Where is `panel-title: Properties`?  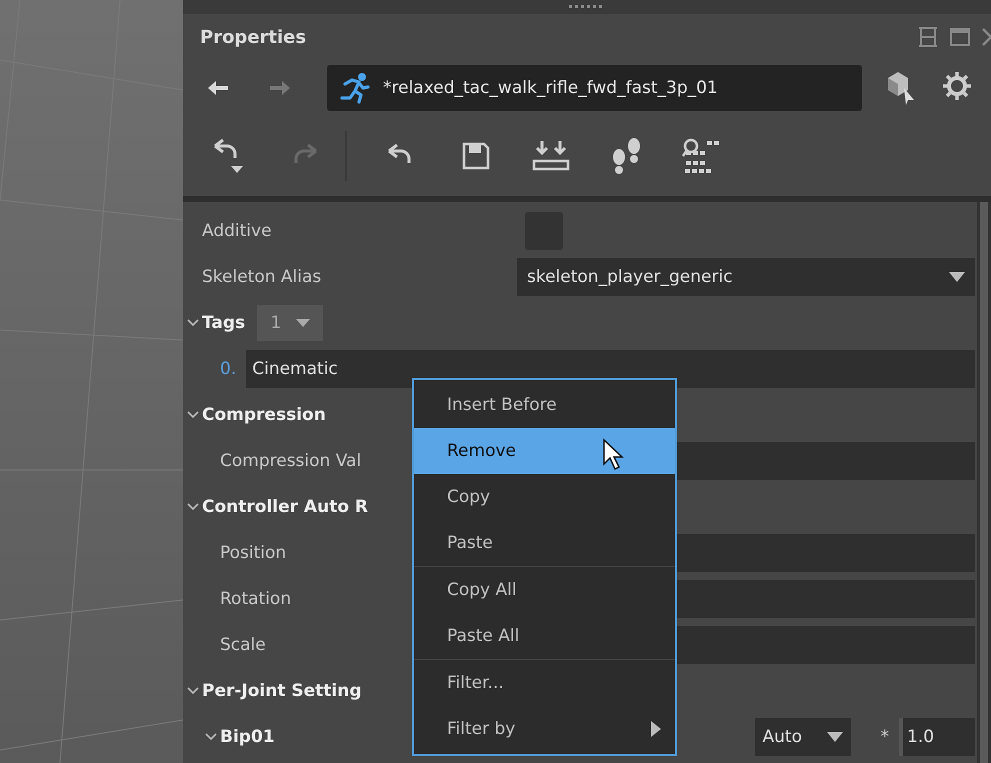 panel-title: Properties is located at coordinates (254, 37).